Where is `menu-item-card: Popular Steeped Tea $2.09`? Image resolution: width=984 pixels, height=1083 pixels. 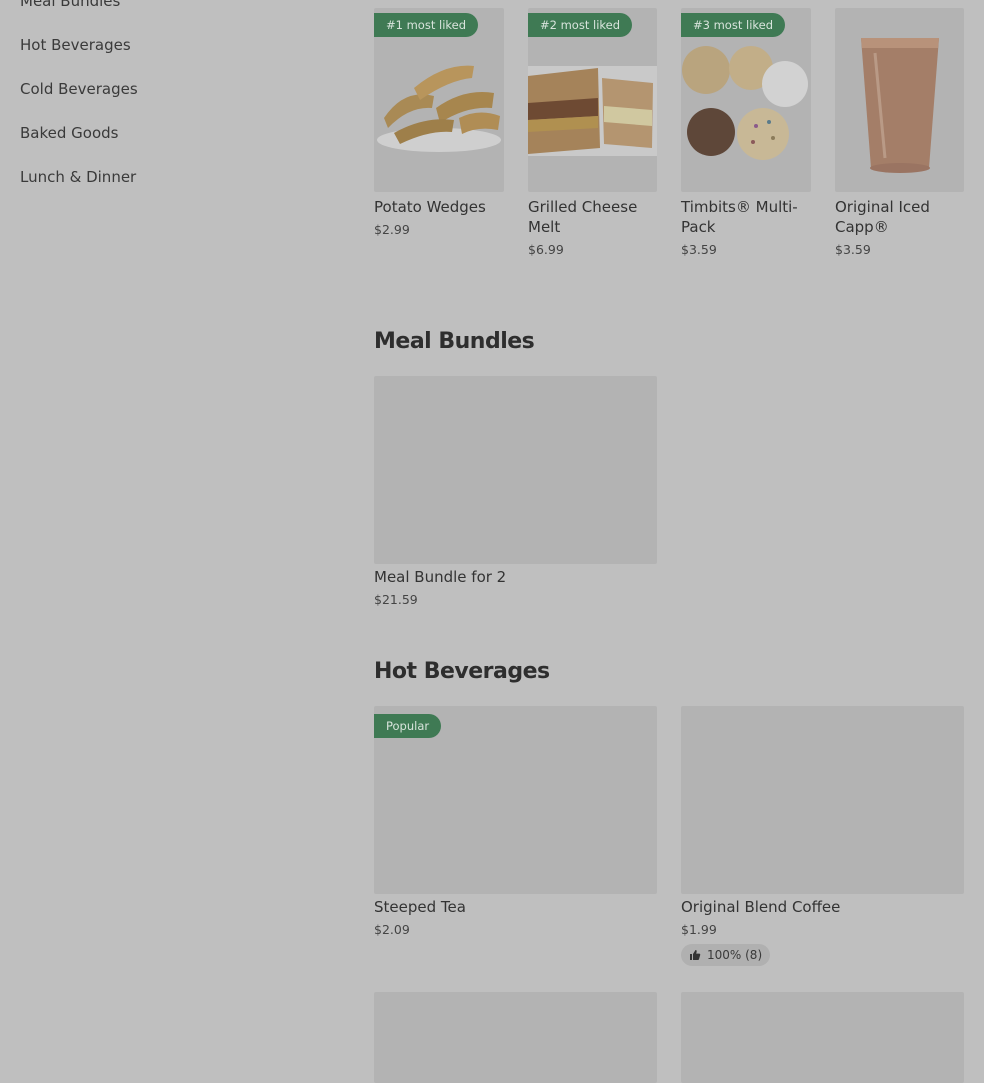 menu-item-card: Popular Steeped Tea $2.09 is located at coordinates (515, 826).